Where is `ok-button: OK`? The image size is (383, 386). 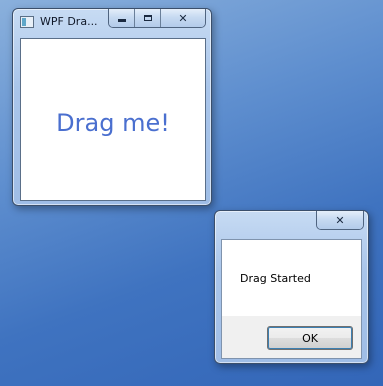
ok-button: OK is located at coordinates (310, 338).